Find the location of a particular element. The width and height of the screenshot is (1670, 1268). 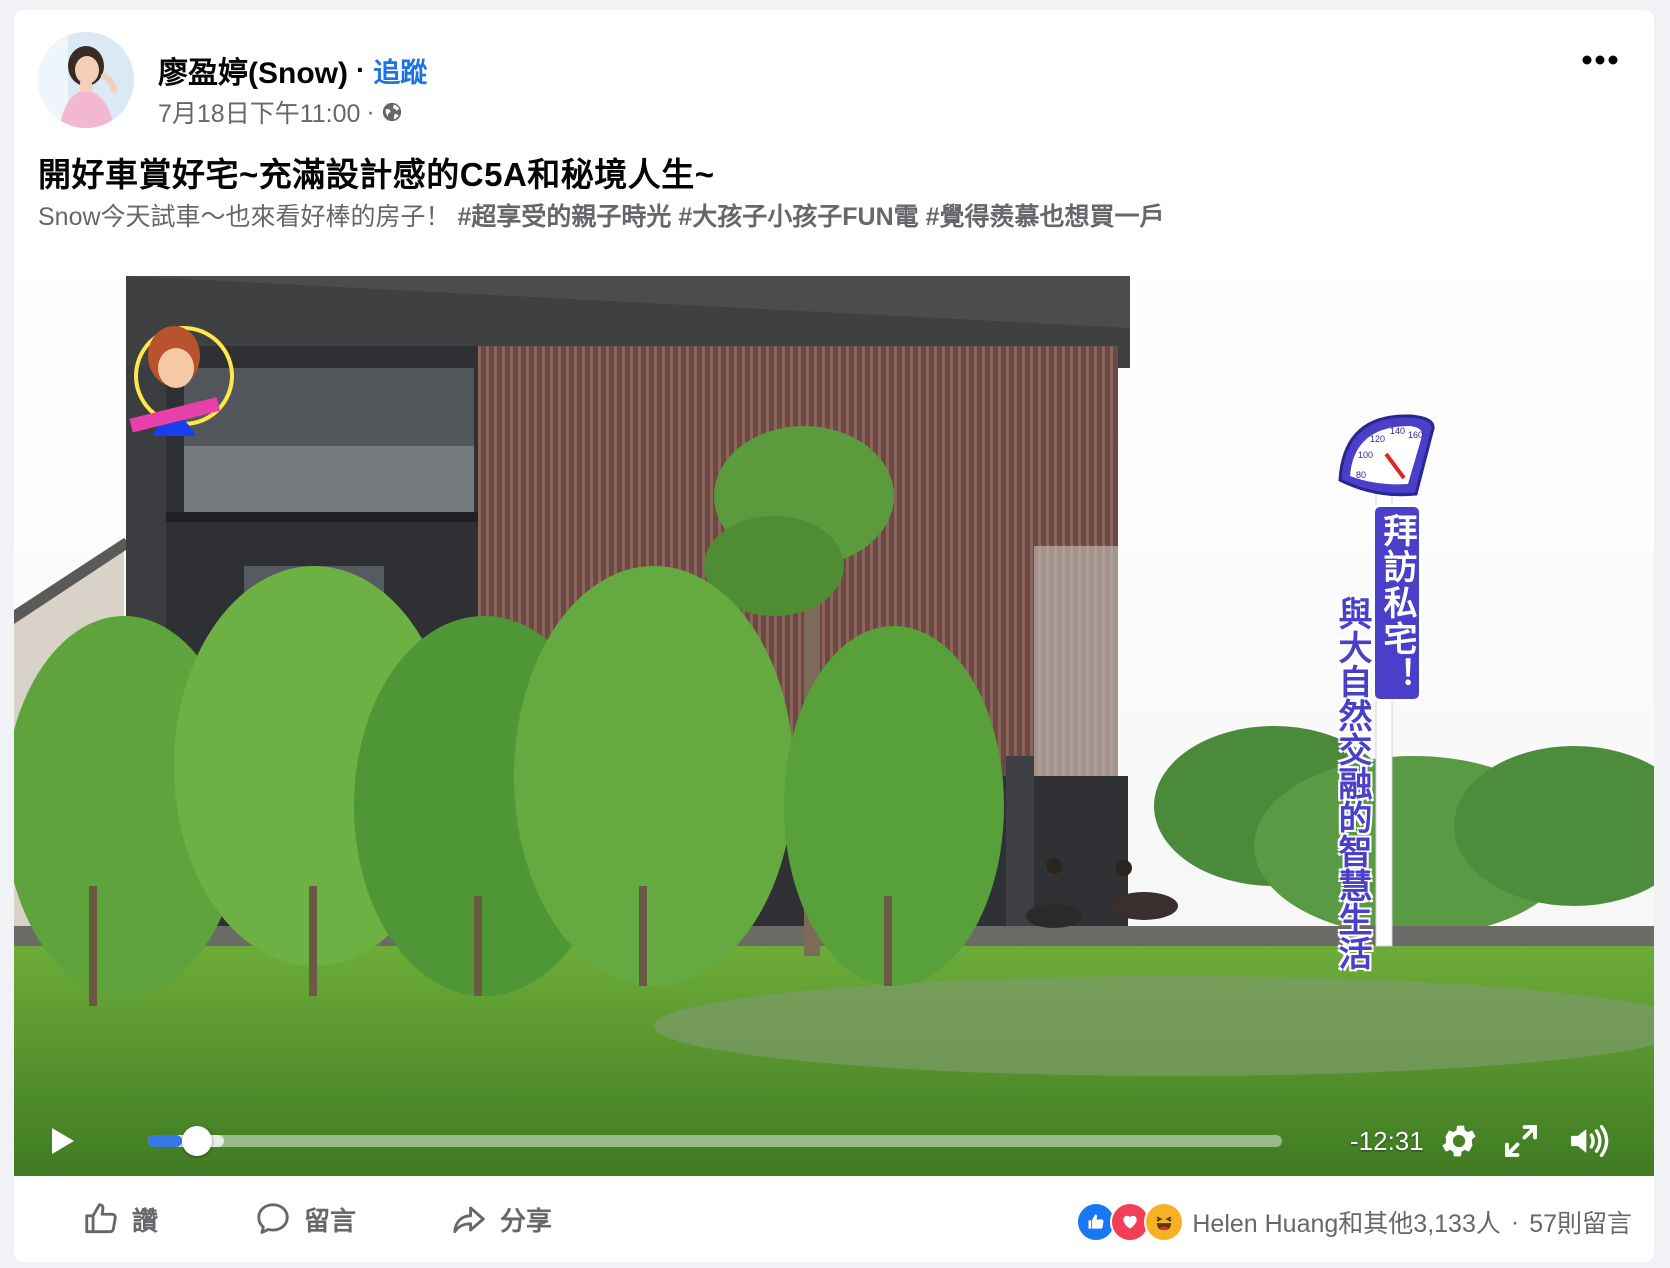

share-icon is located at coordinates (469, 1220).